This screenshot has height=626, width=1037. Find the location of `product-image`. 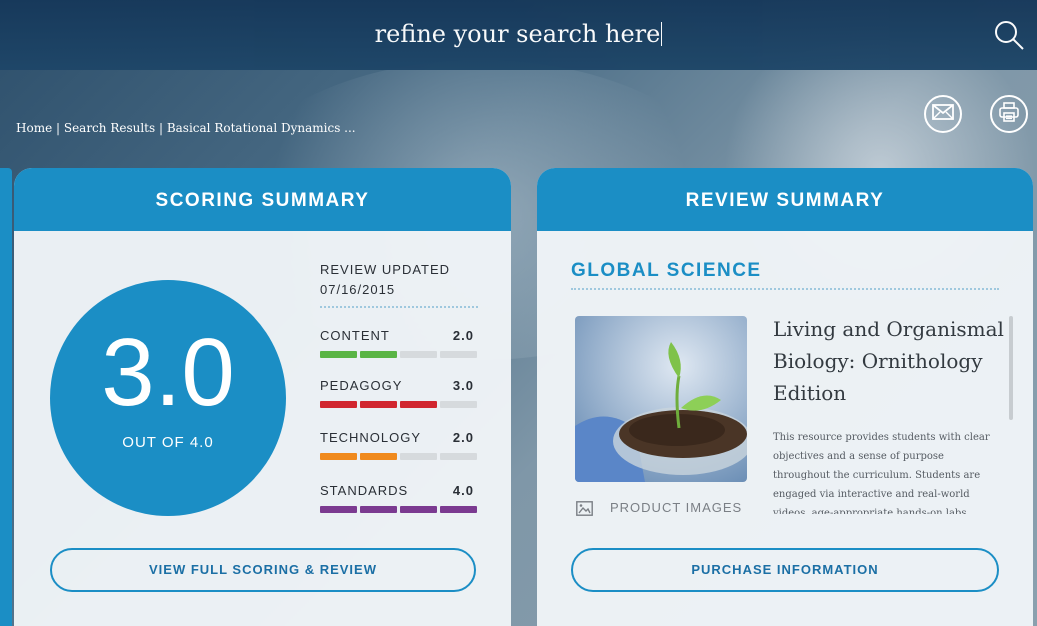

product-image is located at coordinates (661, 399).